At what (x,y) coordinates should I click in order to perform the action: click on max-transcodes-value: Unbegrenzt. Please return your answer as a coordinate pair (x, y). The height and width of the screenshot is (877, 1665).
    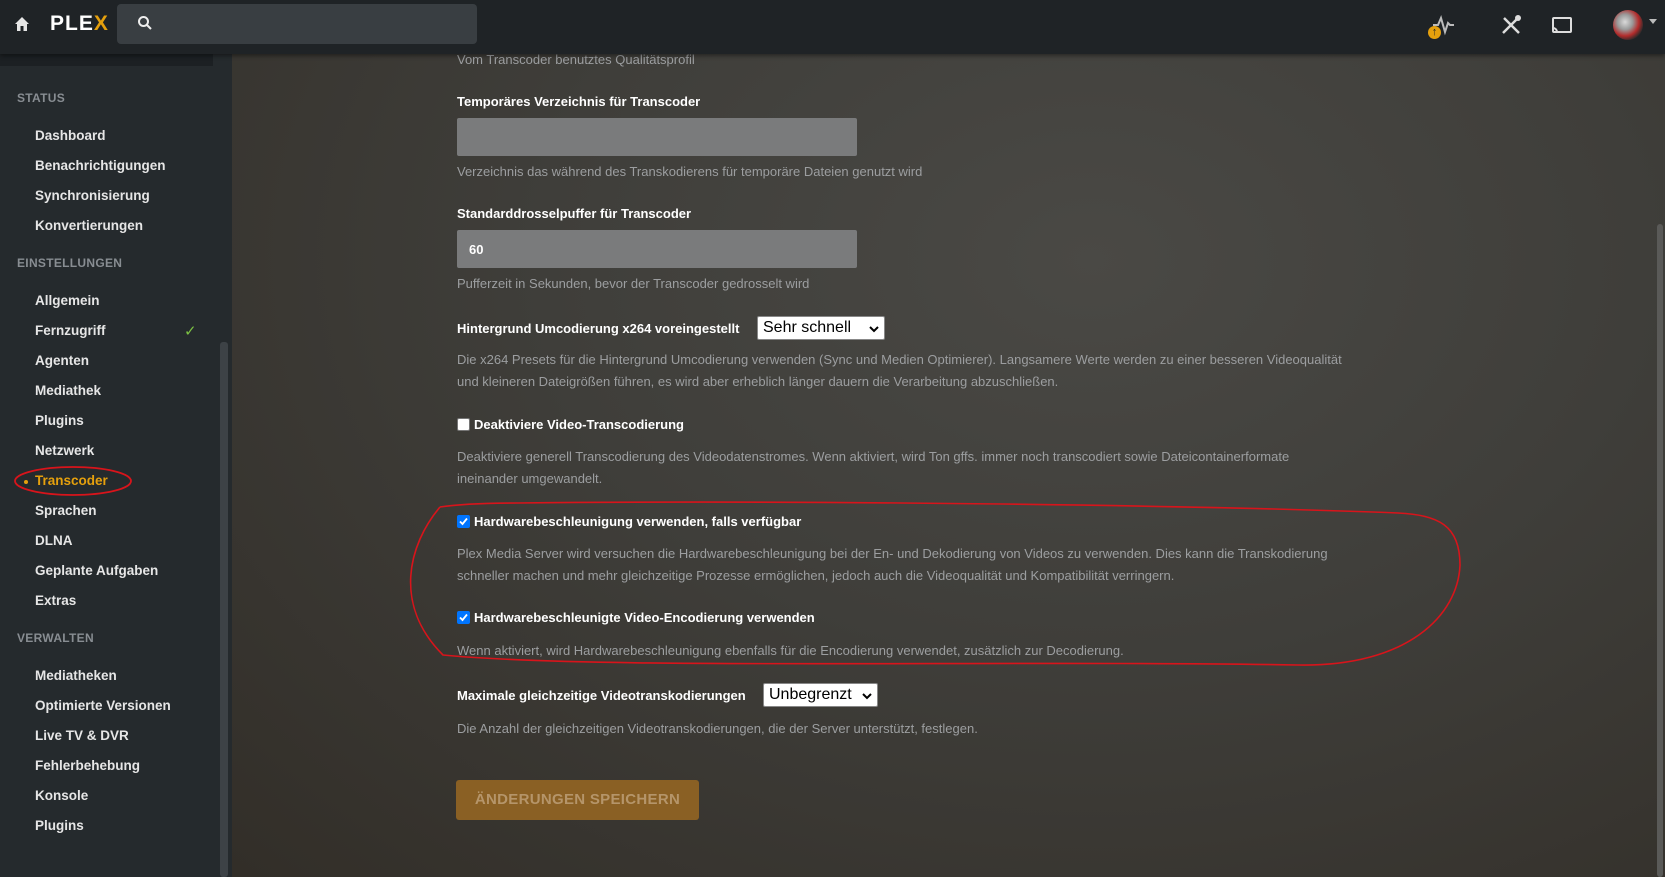
    Looking at the image, I should click on (810, 694).